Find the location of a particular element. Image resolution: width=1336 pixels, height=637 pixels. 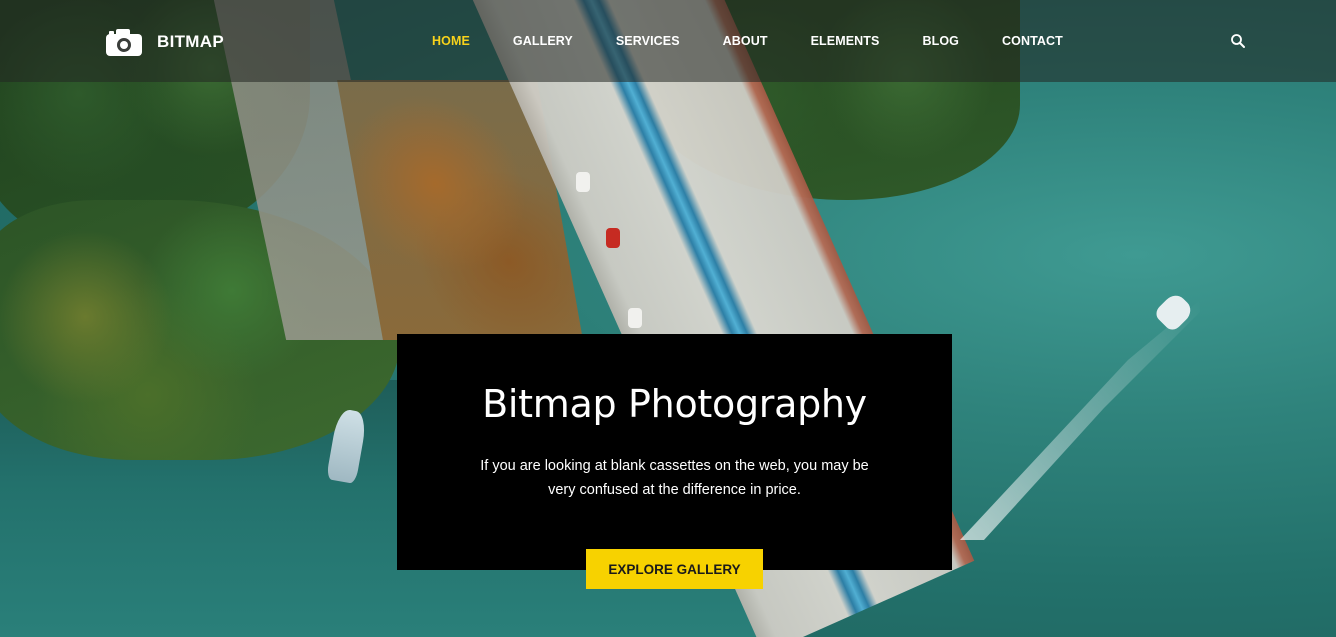

nav-home: HOME is located at coordinates (451, 41).